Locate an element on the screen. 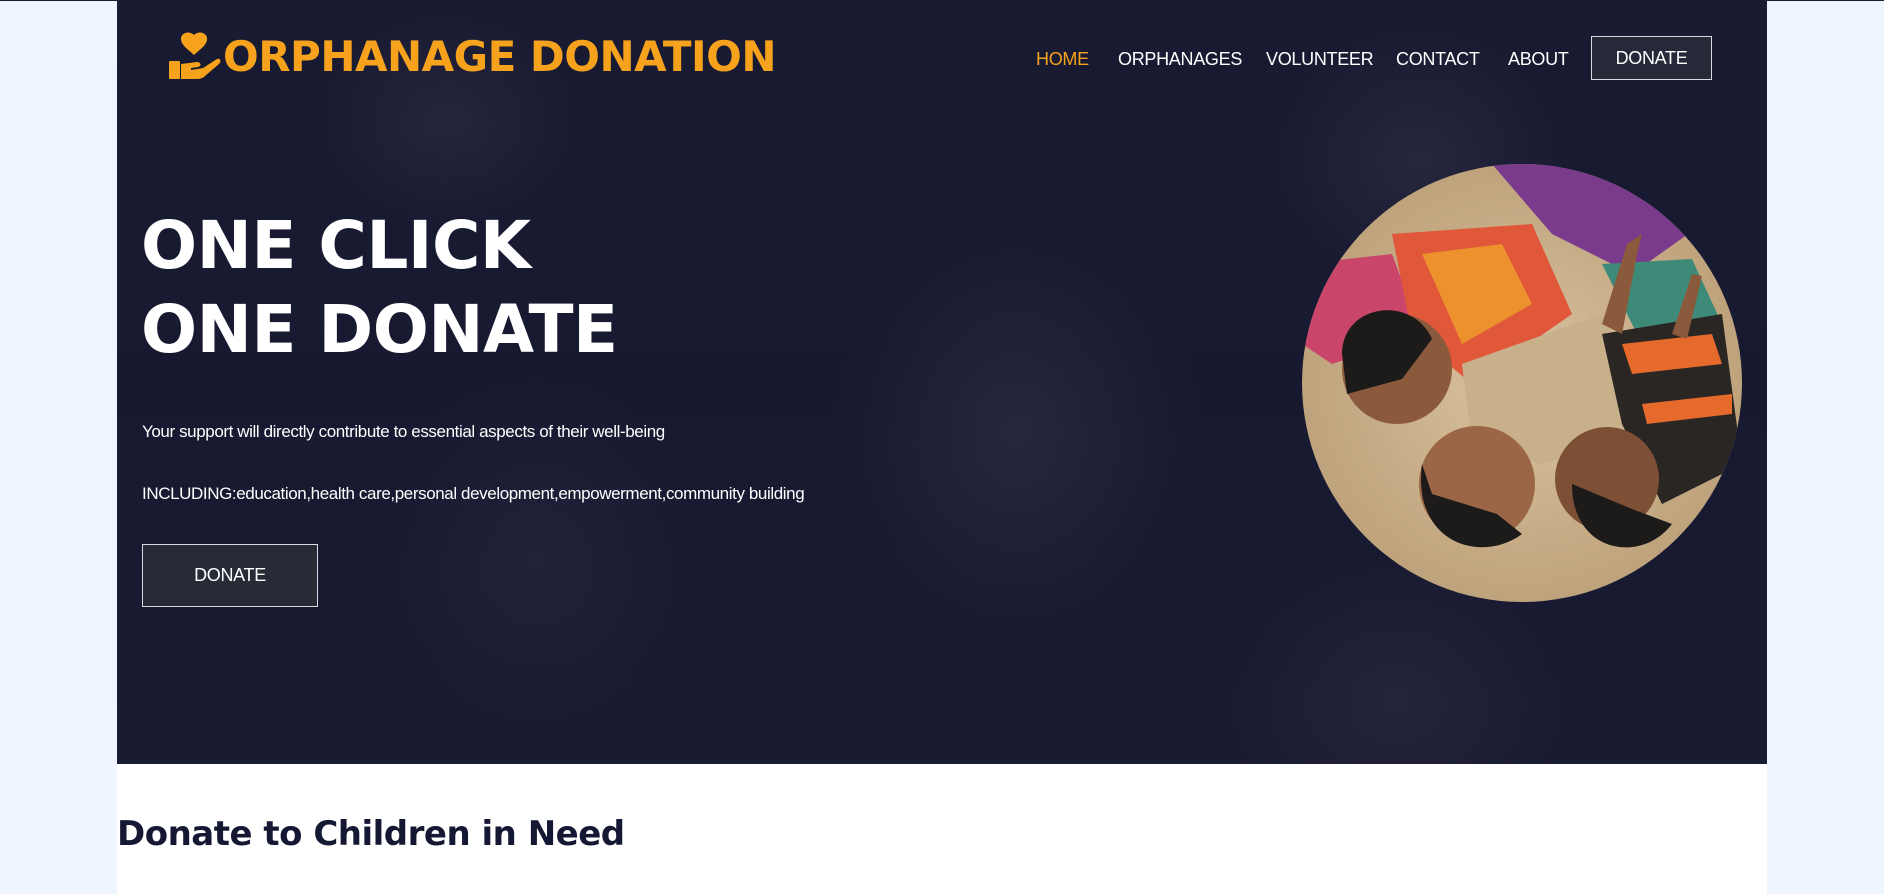 The width and height of the screenshot is (1884, 894). children-photo is located at coordinates (1522, 383).